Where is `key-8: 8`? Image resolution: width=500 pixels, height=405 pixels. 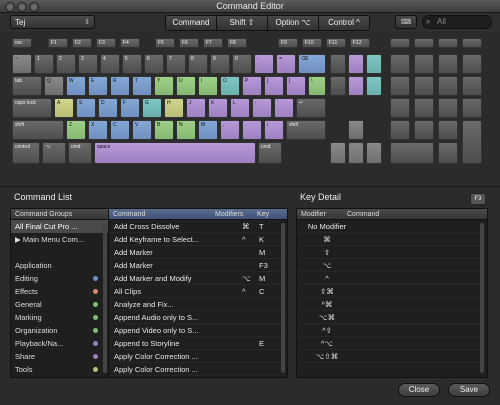 key-8: 8 is located at coordinates (198, 64).